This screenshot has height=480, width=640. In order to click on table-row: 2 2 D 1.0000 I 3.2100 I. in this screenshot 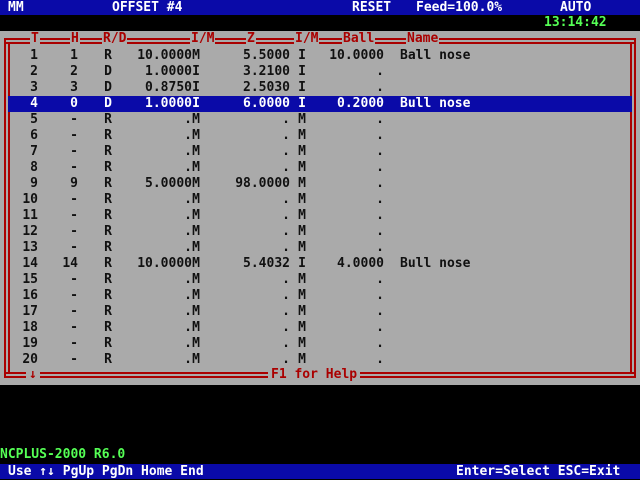, I will do `click(320, 72)`.